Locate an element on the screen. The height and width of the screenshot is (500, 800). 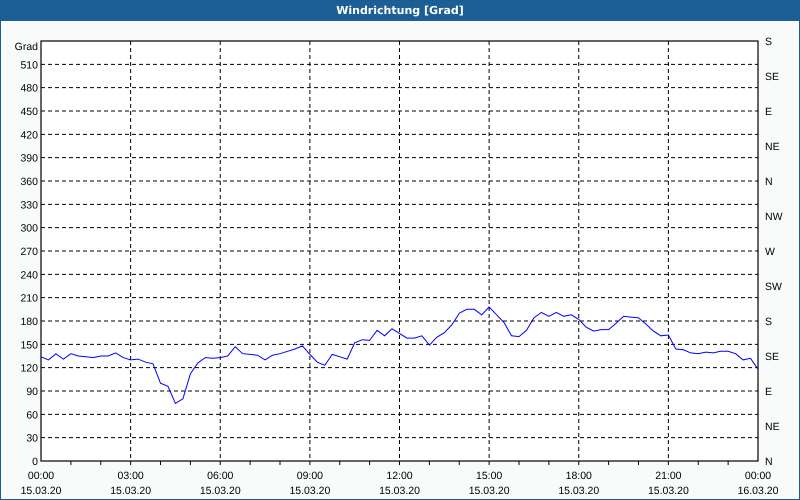
compass-label: SW is located at coordinates (773, 287).